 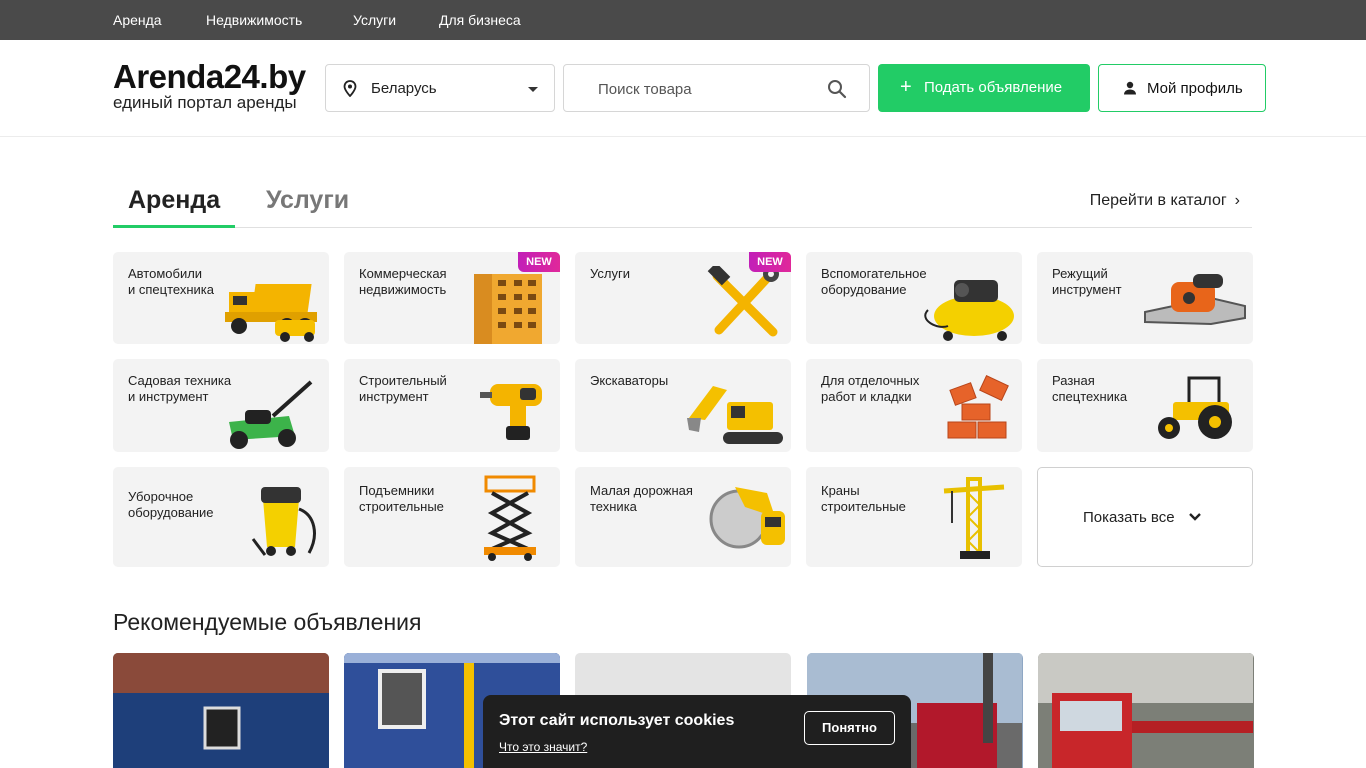 What do you see at coordinates (682, 203) in the screenshot?
I see `category-tabs: Аренда Услуги Перейти в каталог ›` at bounding box center [682, 203].